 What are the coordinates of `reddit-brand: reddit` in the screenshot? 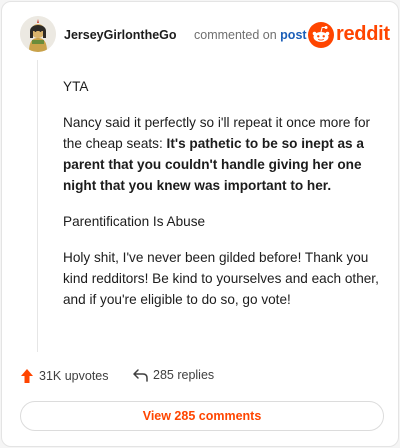 It's located at (349, 35).